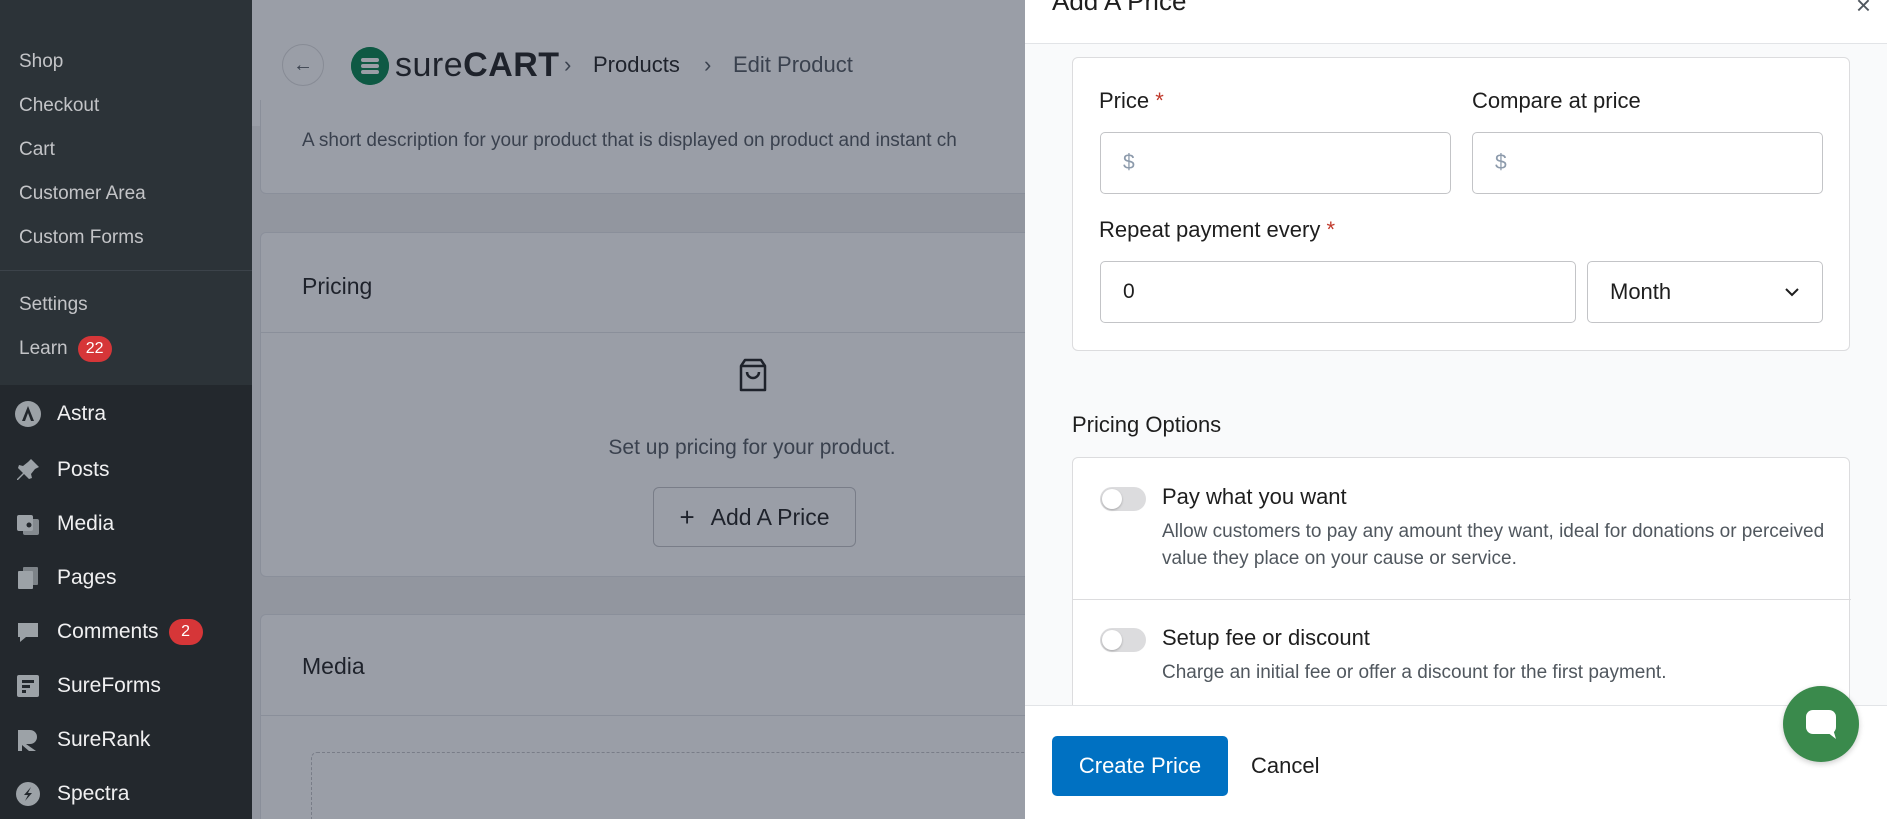 This screenshot has width=1887, height=819. What do you see at coordinates (1123, 640) in the screenshot?
I see `setup-fee-toggle` at bounding box center [1123, 640].